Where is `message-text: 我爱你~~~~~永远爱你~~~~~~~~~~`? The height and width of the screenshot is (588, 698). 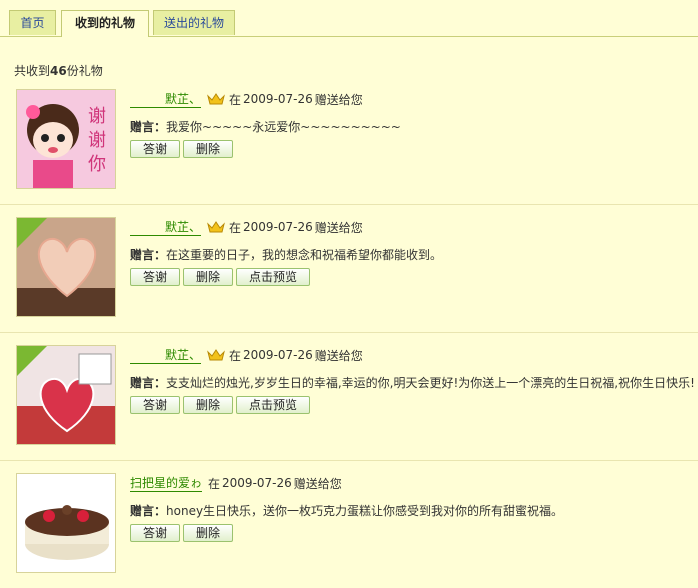 message-text: 我爱你~~~~~永远爱你~~~~~~~~~~ is located at coordinates (283, 127).